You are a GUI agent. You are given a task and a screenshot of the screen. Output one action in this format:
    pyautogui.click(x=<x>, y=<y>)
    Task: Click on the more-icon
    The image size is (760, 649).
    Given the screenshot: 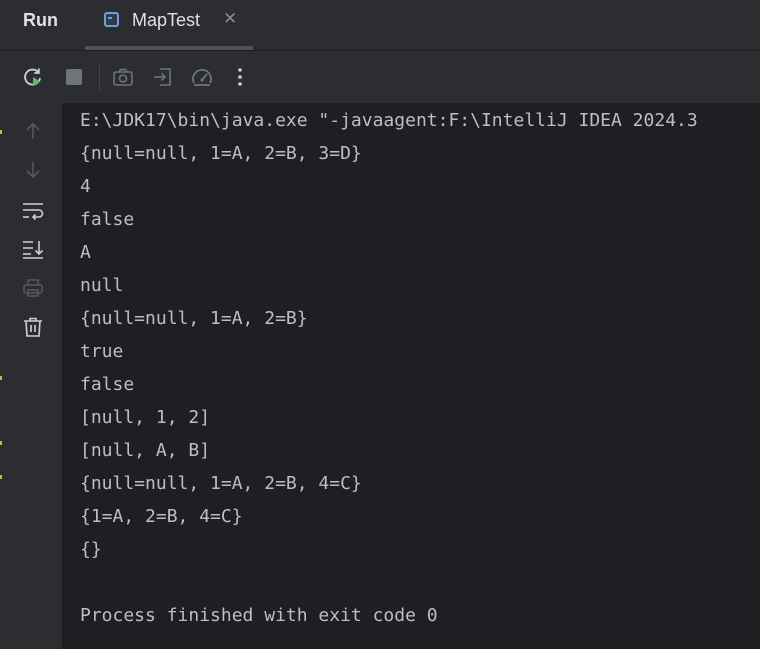 What is the action you would take?
    pyautogui.click(x=240, y=77)
    